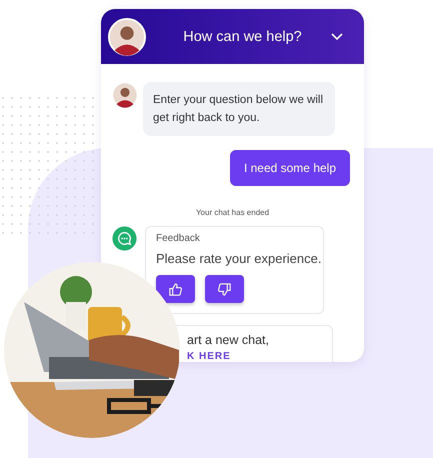  What do you see at coordinates (290, 168) in the screenshot?
I see `message-bubble: I need some help` at bounding box center [290, 168].